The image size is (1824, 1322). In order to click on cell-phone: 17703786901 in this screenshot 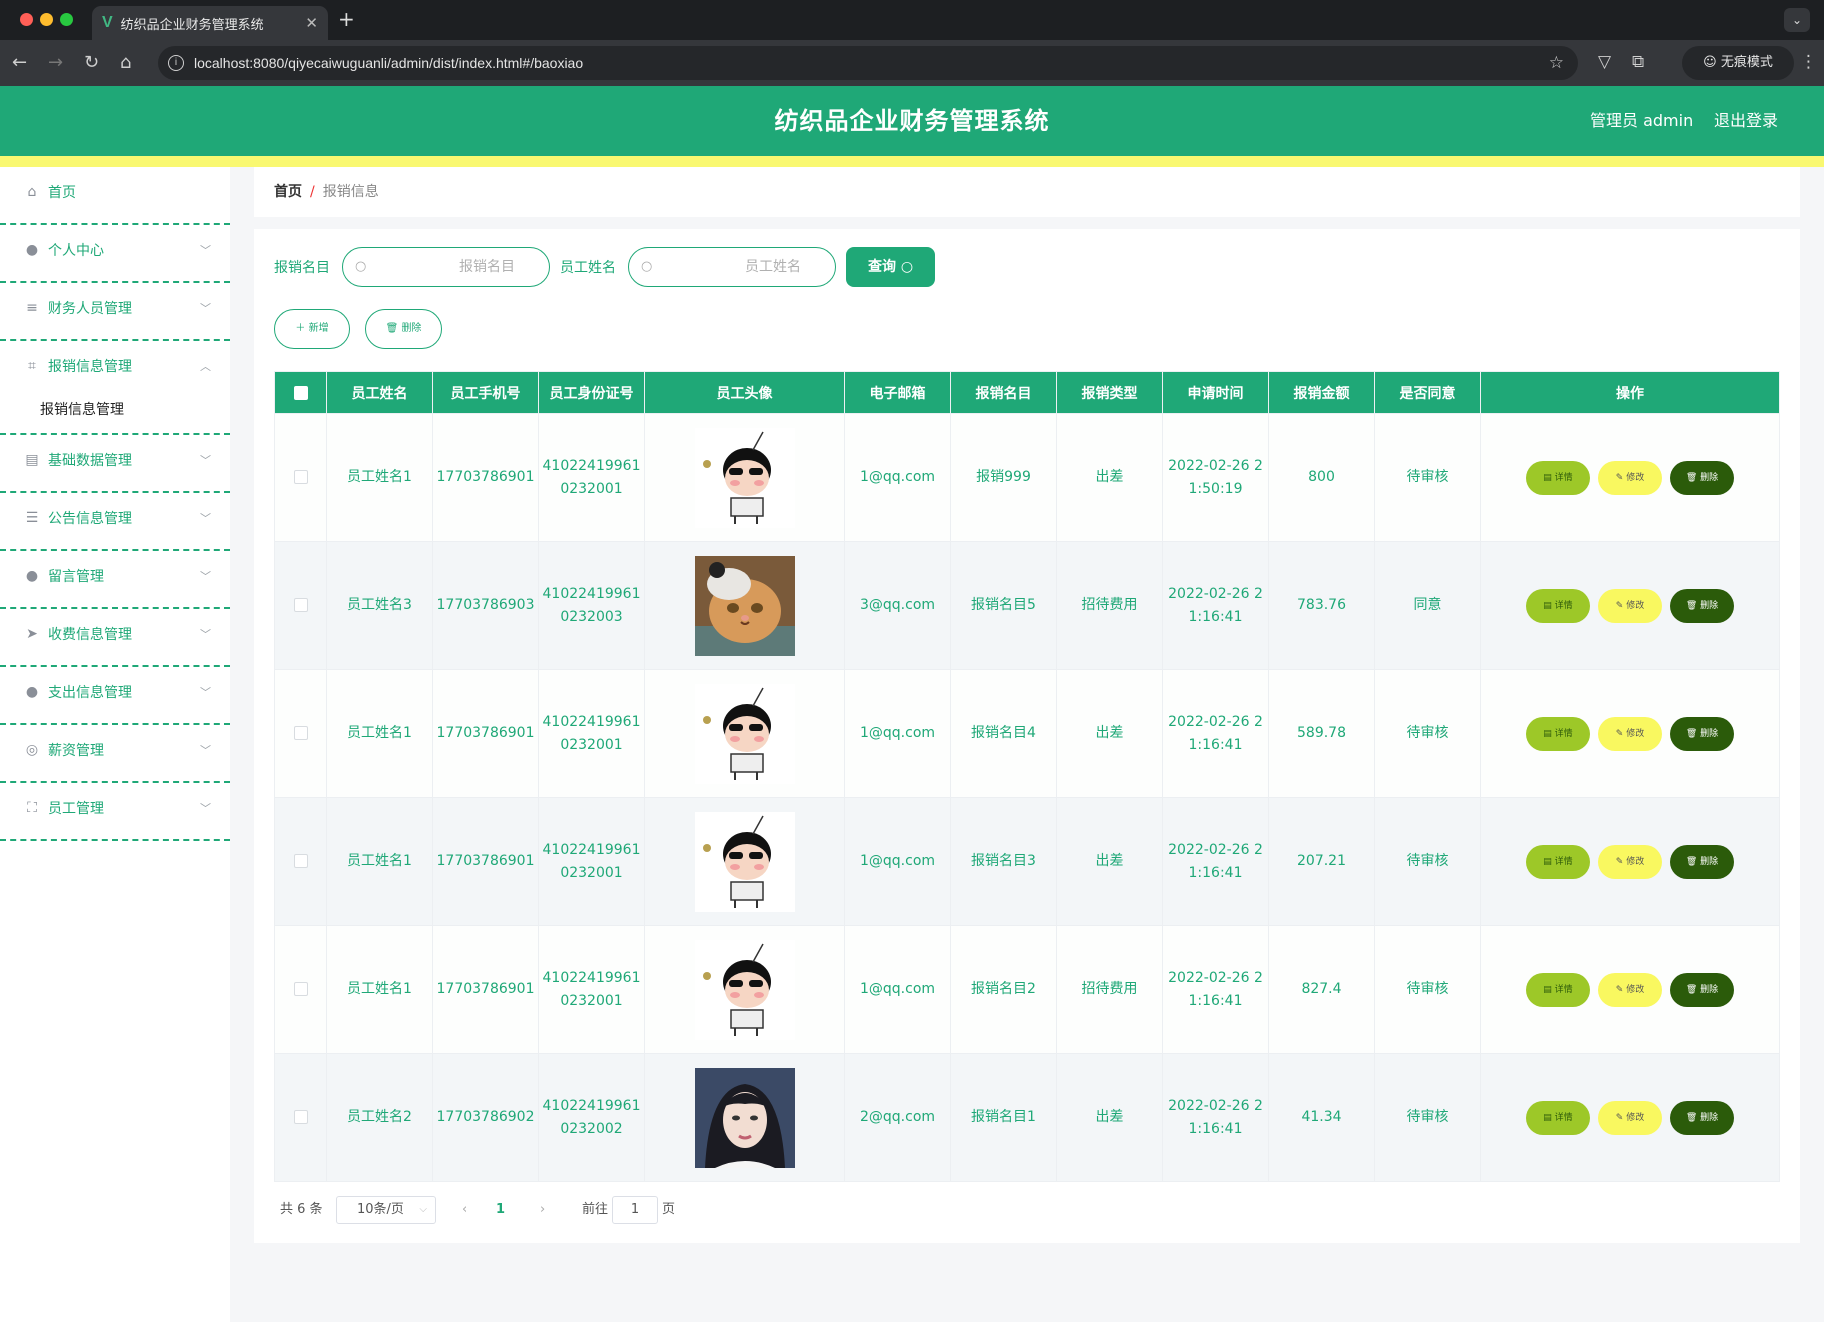, I will do `click(485, 989)`.